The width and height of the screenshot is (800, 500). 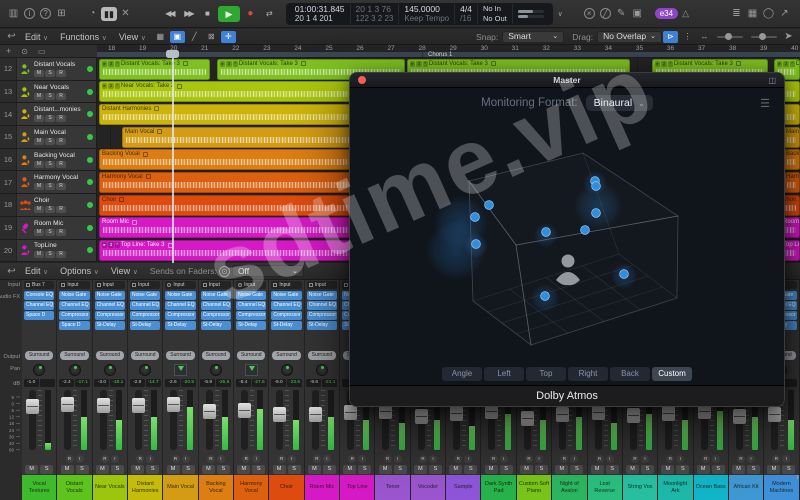 I want to click on channel-name-label: String Vox, so click(x=640, y=487).